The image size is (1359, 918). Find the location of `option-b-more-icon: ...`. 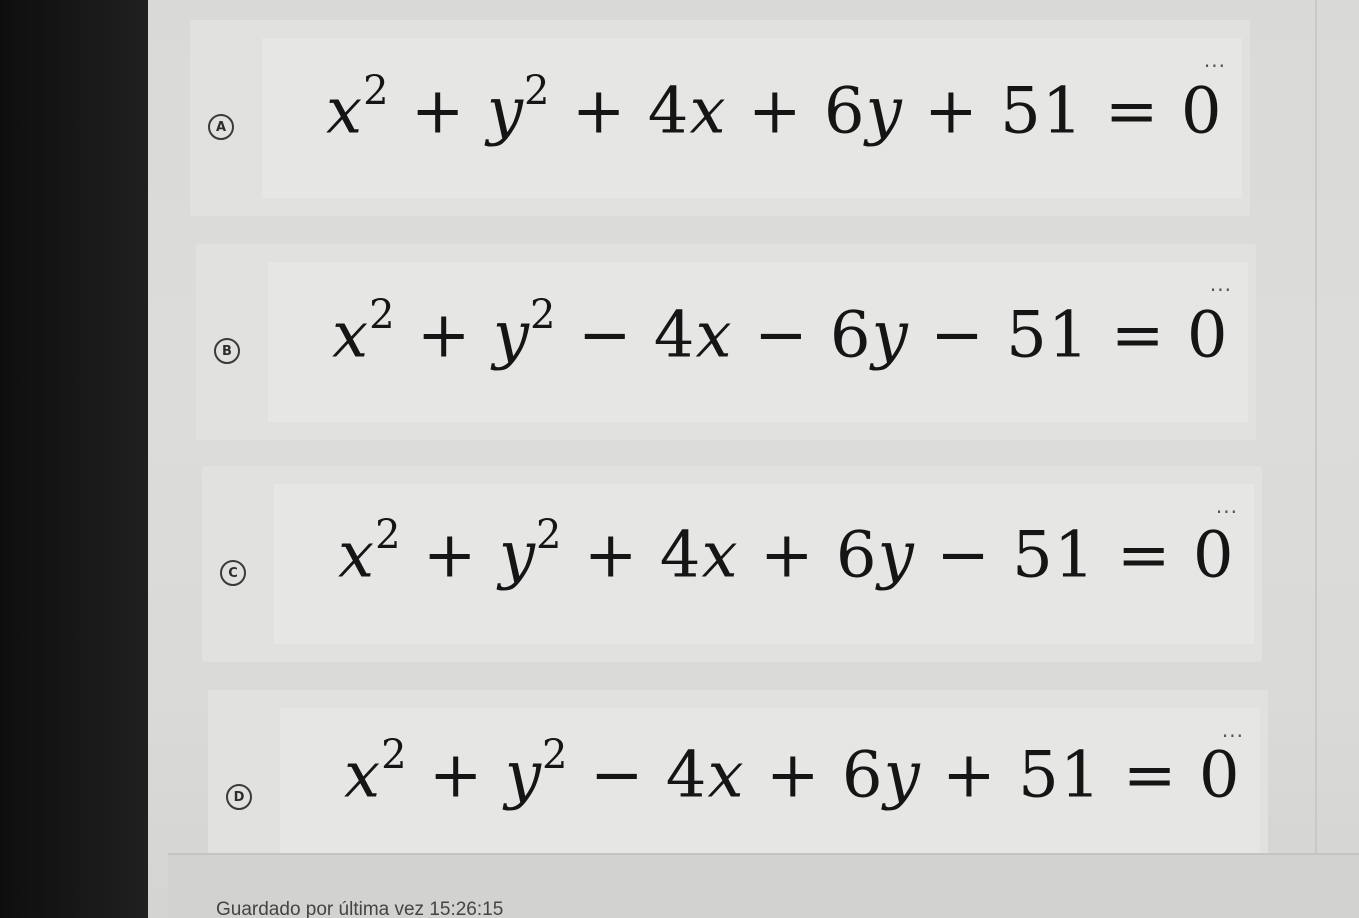

option-b-more-icon: ... is located at coordinates (1221, 284).